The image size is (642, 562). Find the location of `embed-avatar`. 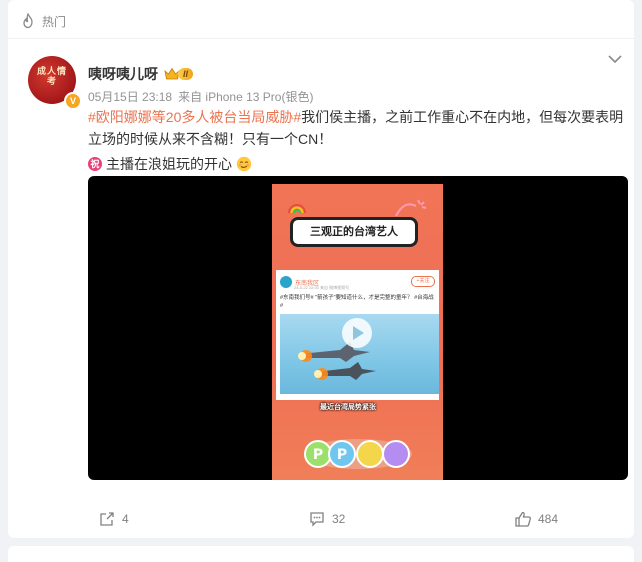

embed-avatar is located at coordinates (286, 282).